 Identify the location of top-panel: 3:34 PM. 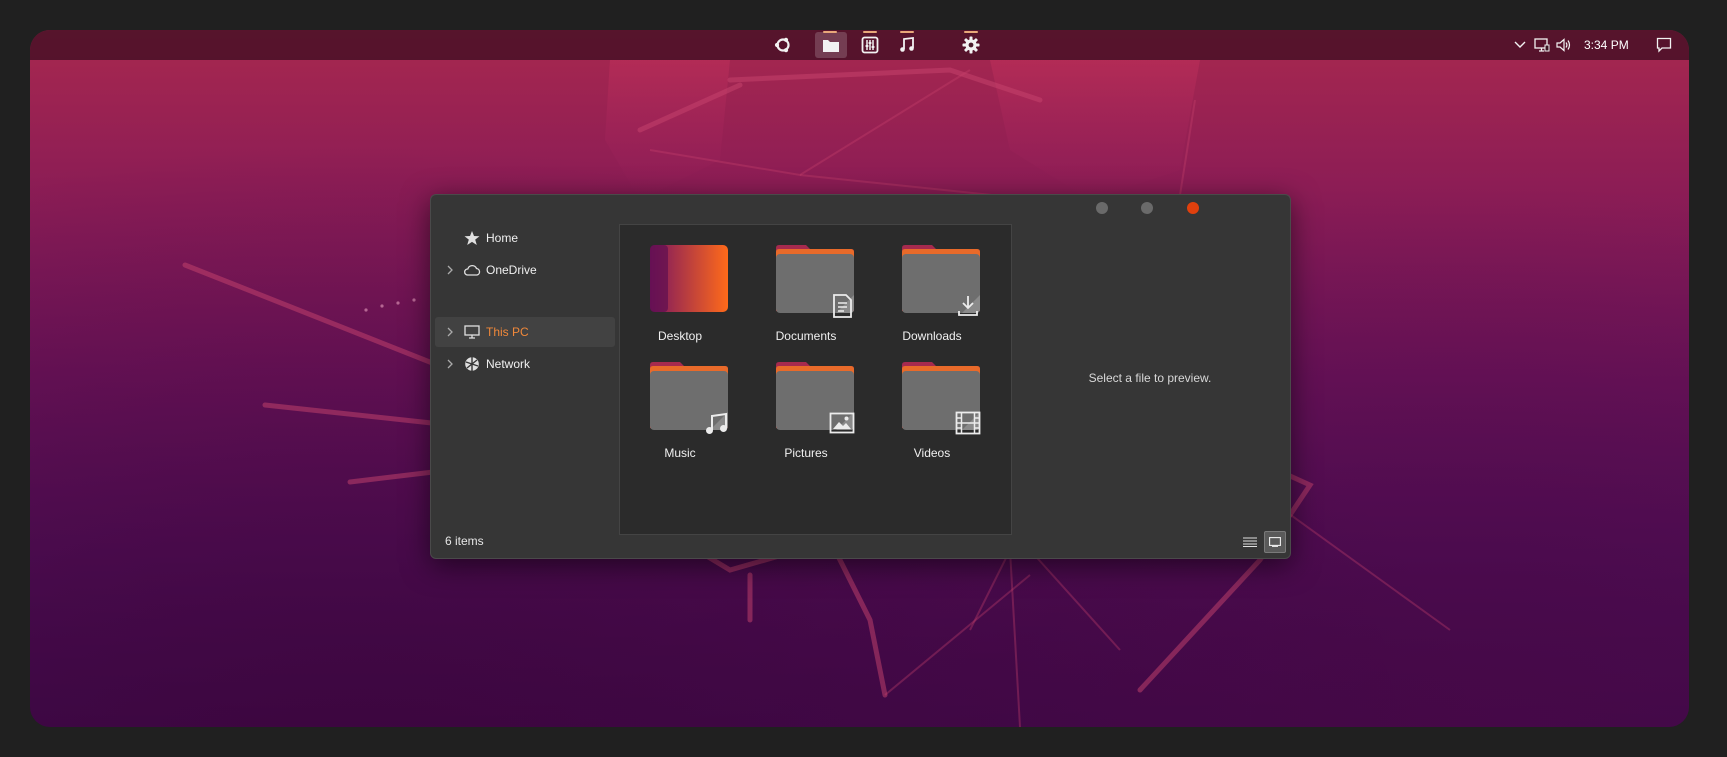
(859, 45).